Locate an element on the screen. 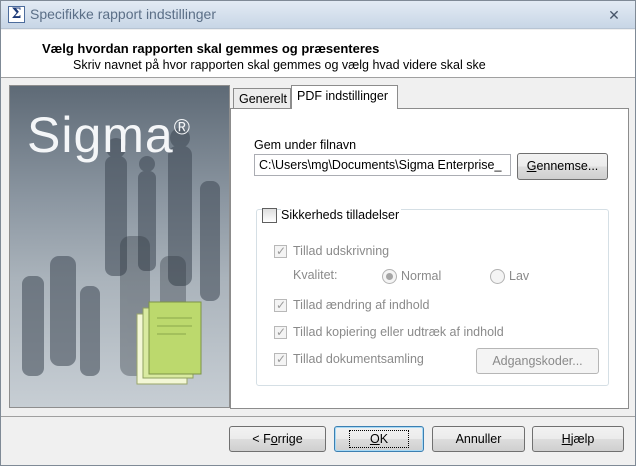 The height and width of the screenshot is (466, 636). quality-normal-radio is located at coordinates (389, 276).